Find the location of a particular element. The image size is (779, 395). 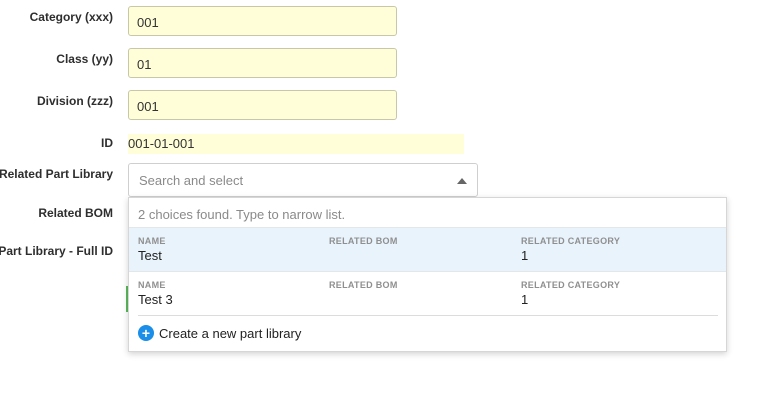

class-field: 01 is located at coordinates (262, 63).